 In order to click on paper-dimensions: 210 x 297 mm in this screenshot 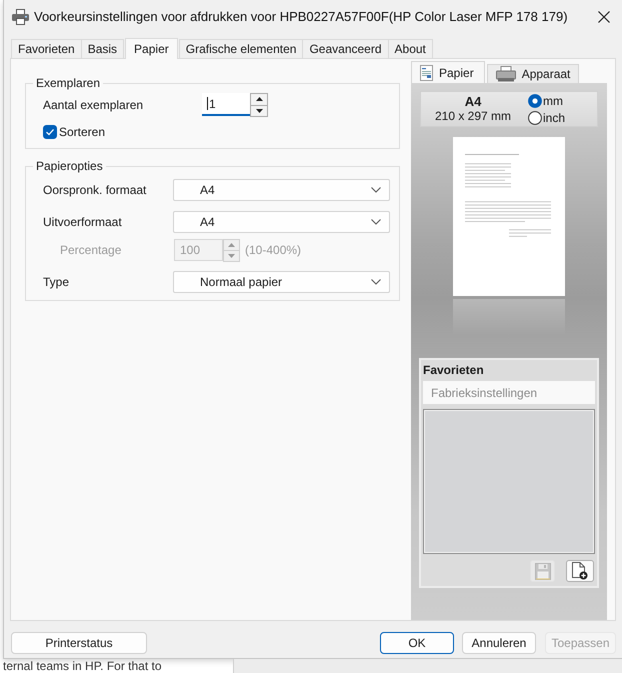, I will do `click(473, 116)`.